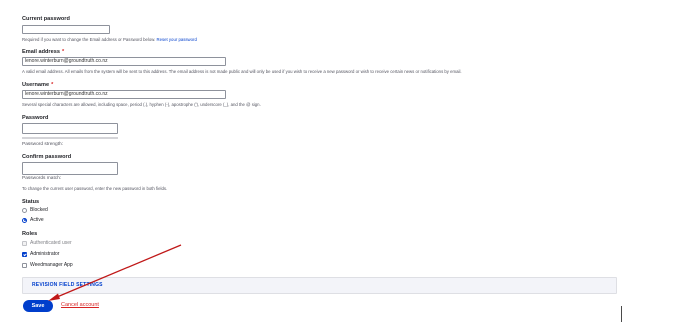 The height and width of the screenshot is (322, 679). Describe the element at coordinates (46, 19) in the screenshot. I see `current-password-label: Current password` at that location.